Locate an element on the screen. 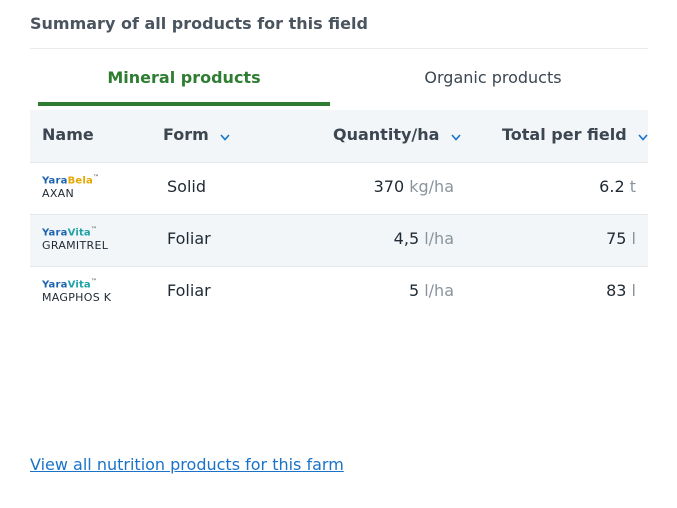 The width and height of the screenshot is (677, 508). column-label: Form is located at coordinates (186, 134).